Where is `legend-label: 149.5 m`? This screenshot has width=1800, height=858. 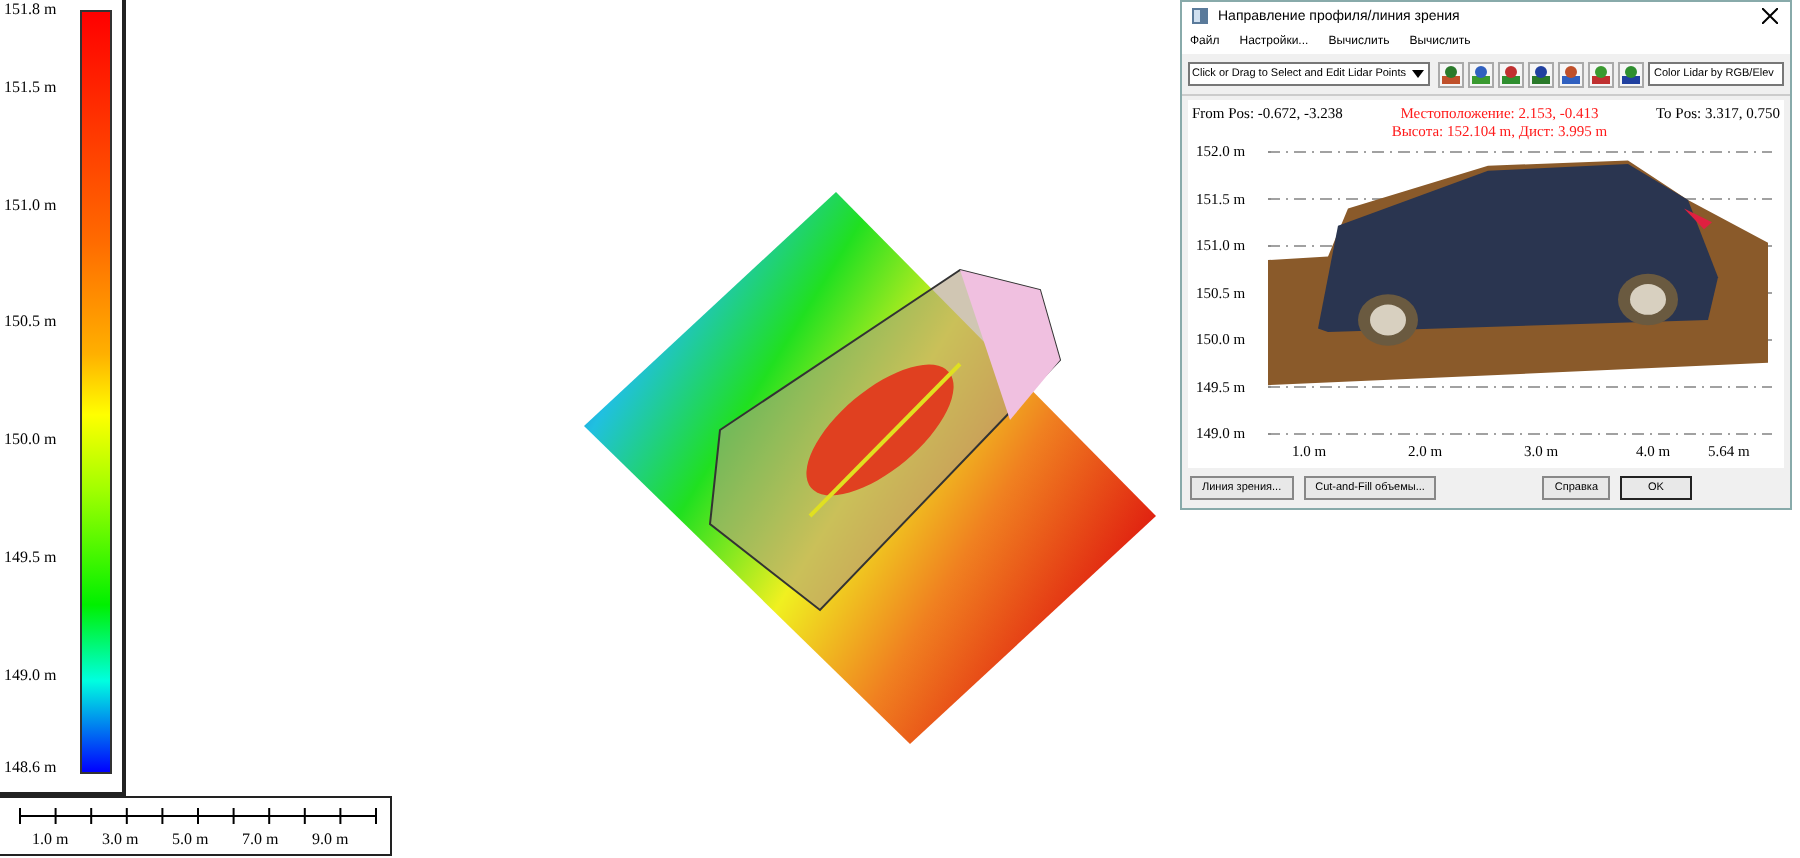
legend-label: 149.5 m is located at coordinates (30, 558).